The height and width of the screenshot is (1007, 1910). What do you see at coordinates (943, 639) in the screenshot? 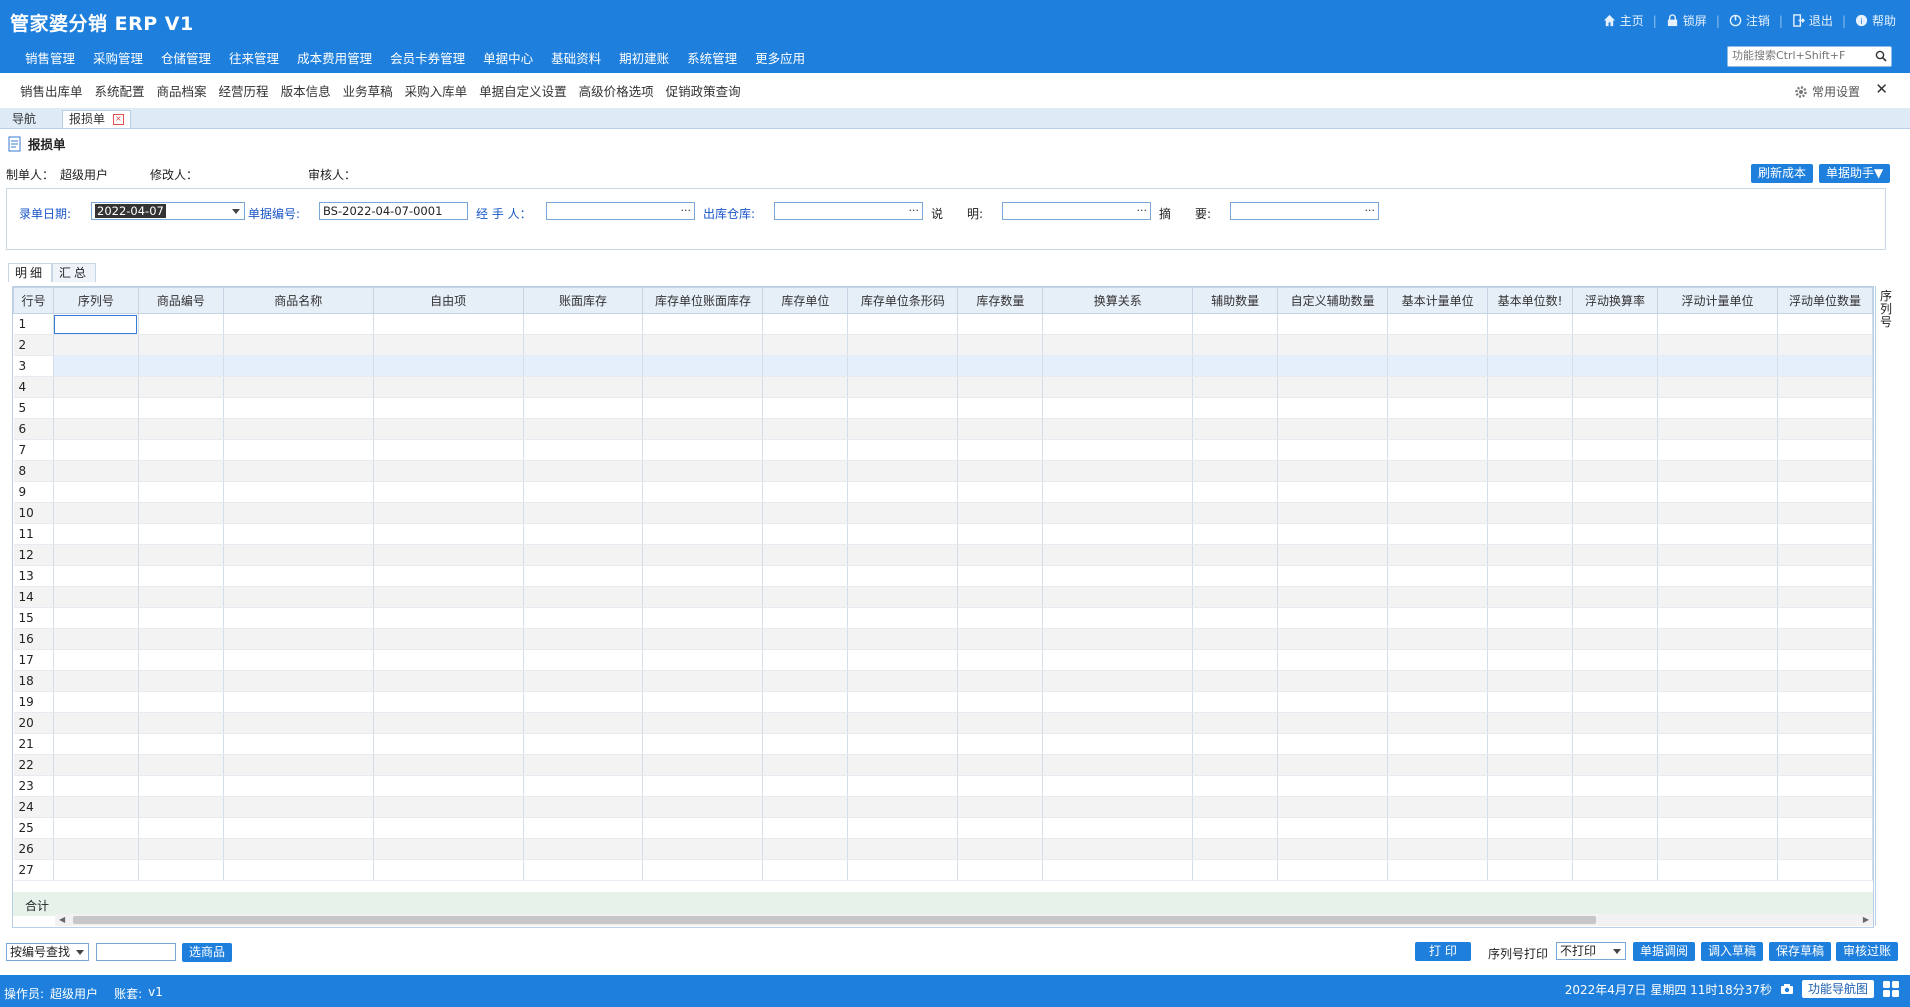
I see `table-row: 16` at bounding box center [943, 639].